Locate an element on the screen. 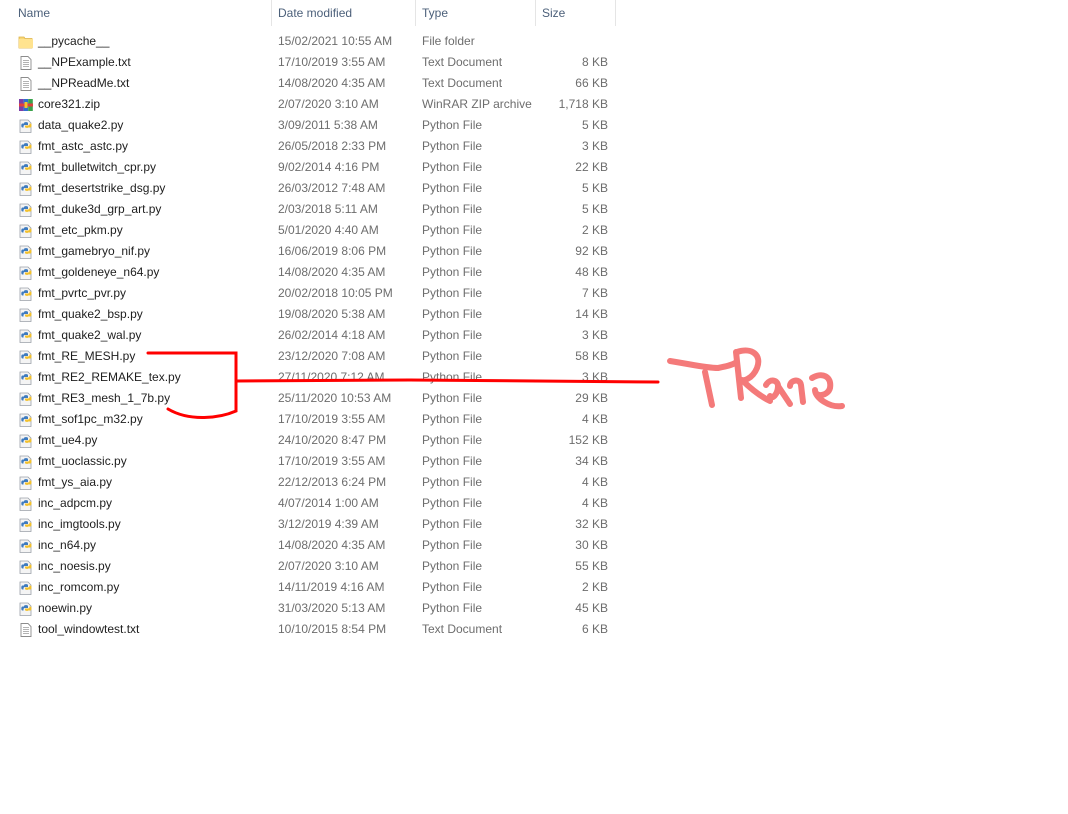 This screenshot has width=1068, height=814. annotation-handwritten-there is located at coordinates (756, 378).